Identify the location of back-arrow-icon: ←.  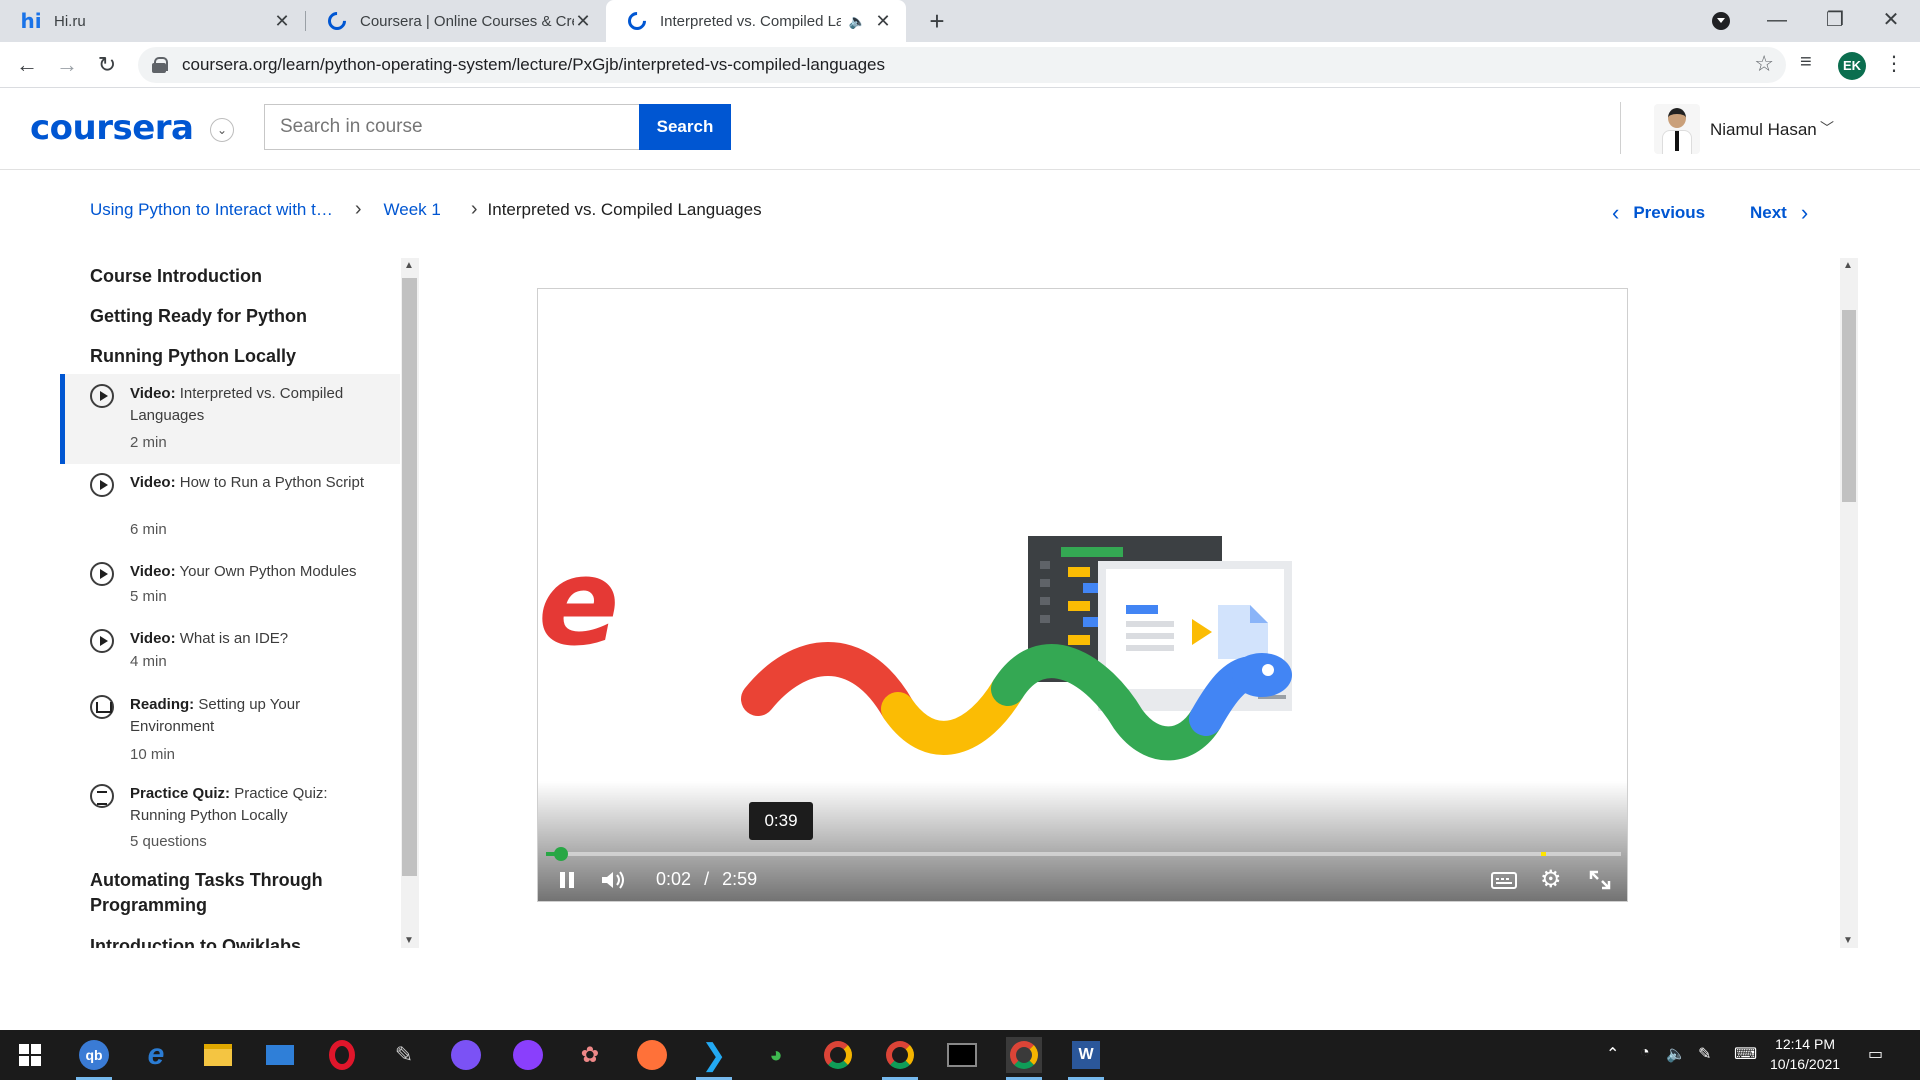
(27, 65).